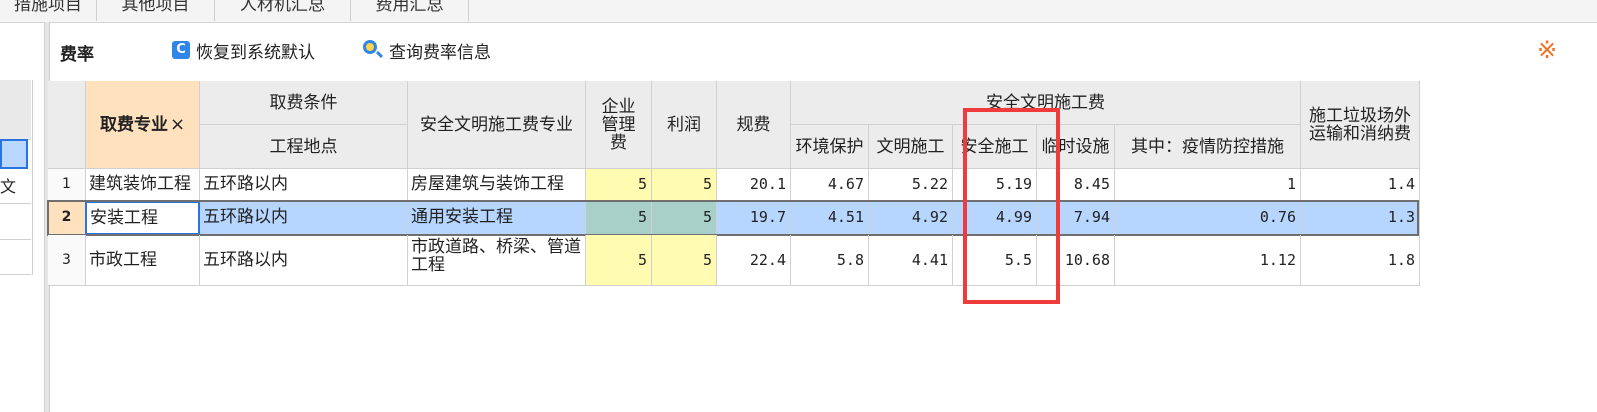 The image size is (1597, 412). What do you see at coordinates (440, 52) in the screenshot?
I see `query-rate-label: 查询费率信息` at bounding box center [440, 52].